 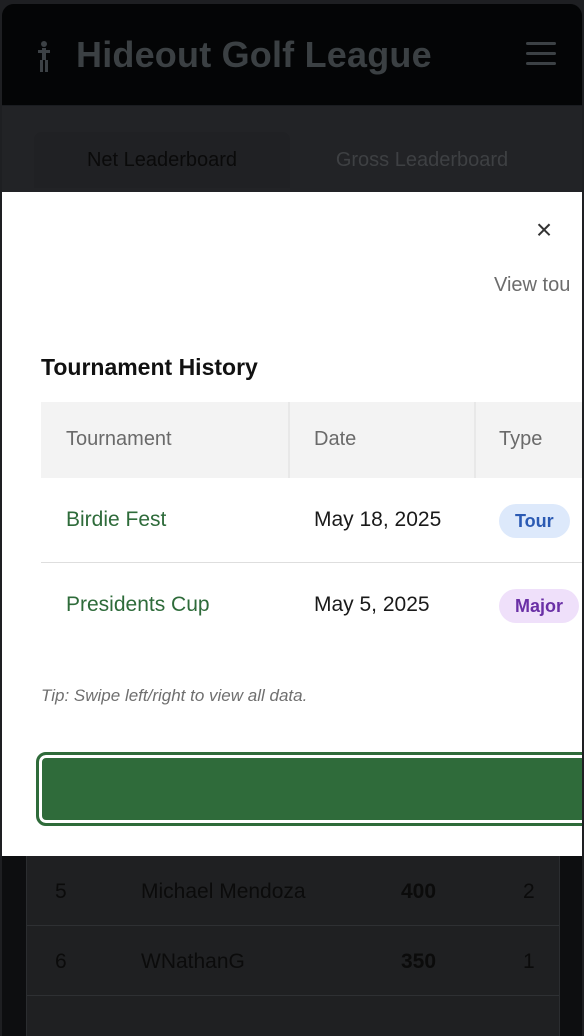 I want to click on column-header-tournament: Tournament, so click(x=119, y=439).